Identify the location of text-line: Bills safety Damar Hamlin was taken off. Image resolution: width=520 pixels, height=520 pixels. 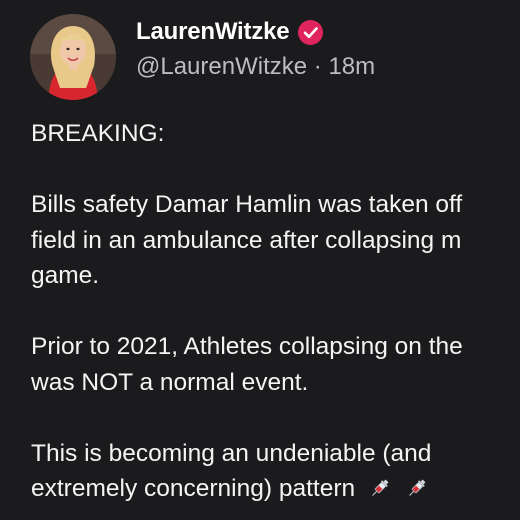
(247, 204).